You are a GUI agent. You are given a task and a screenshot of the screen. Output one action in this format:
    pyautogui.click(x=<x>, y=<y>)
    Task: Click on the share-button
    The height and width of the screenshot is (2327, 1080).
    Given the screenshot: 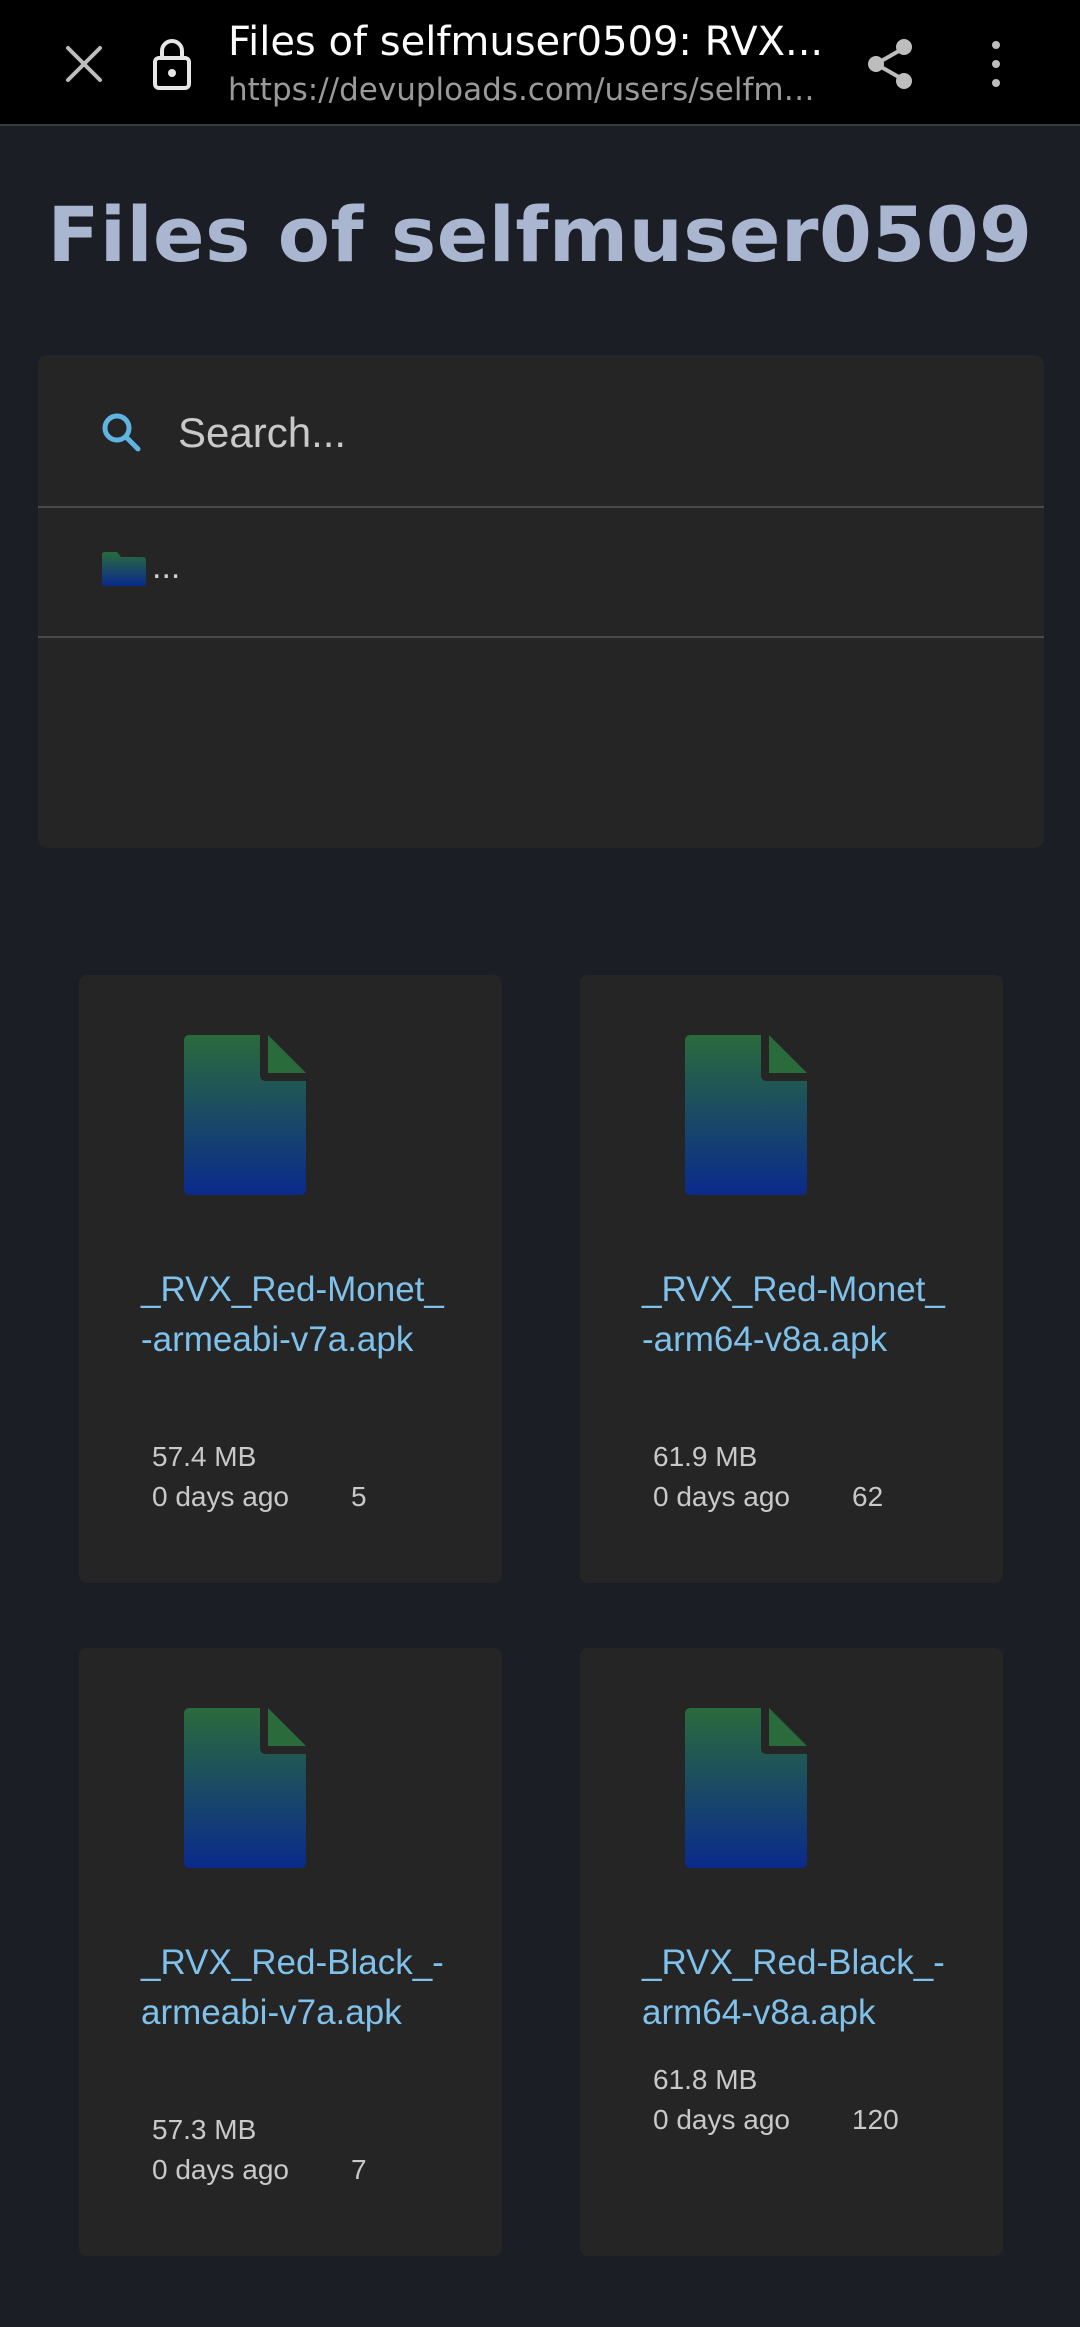 What is the action you would take?
    pyautogui.click(x=890, y=64)
    